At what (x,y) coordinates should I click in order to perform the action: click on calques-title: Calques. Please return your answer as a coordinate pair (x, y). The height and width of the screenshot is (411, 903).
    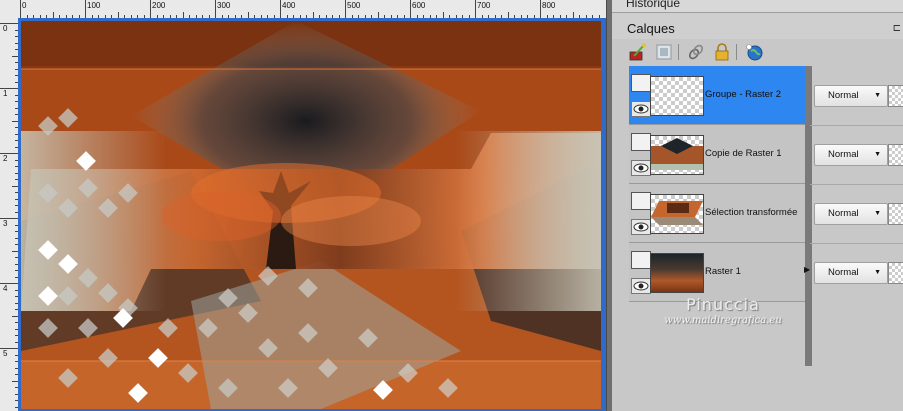
    Looking at the image, I should click on (651, 28).